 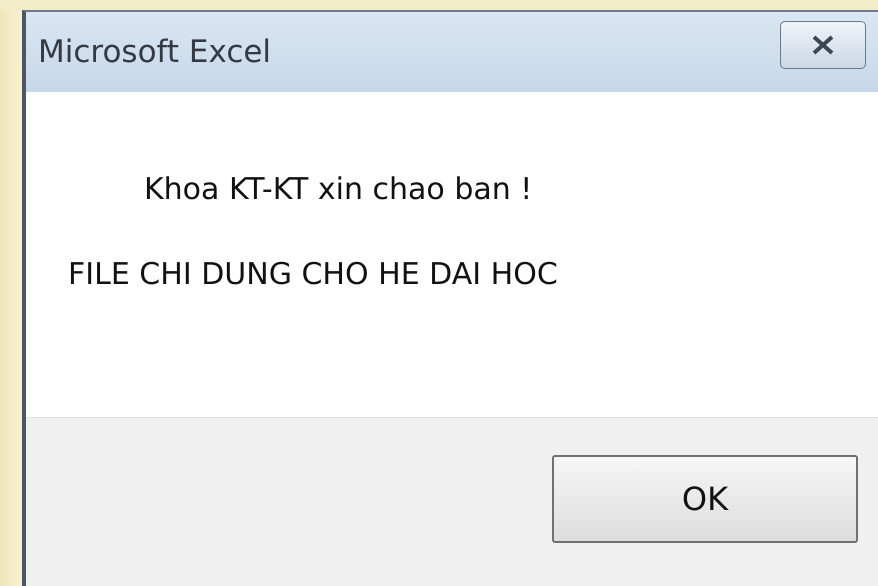 I want to click on close-icon, so click(x=823, y=45).